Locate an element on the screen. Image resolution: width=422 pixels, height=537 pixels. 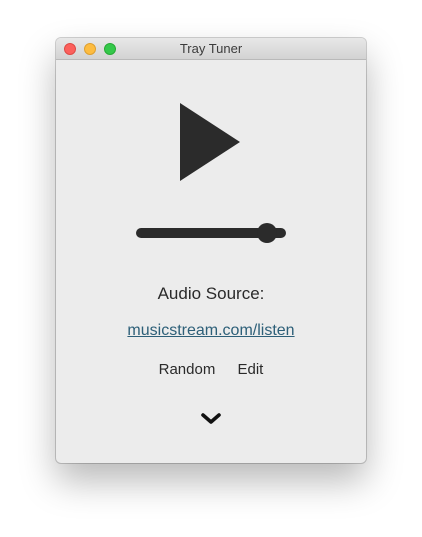
chevron-down-icon is located at coordinates (211, 418).